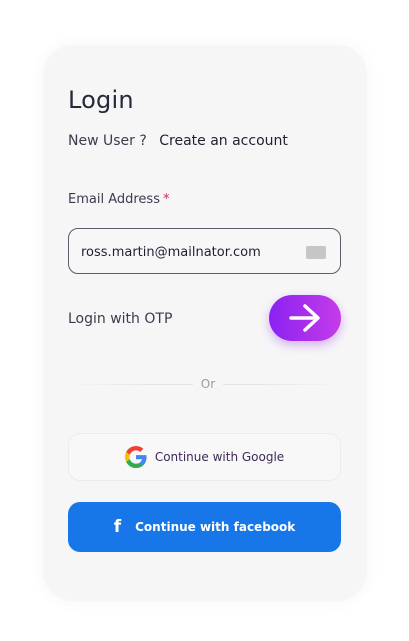 The width and height of the screenshot is (409, 641). Describe the element at coordinates (191, 252) in the screenshot. I see `email-field` at that location.